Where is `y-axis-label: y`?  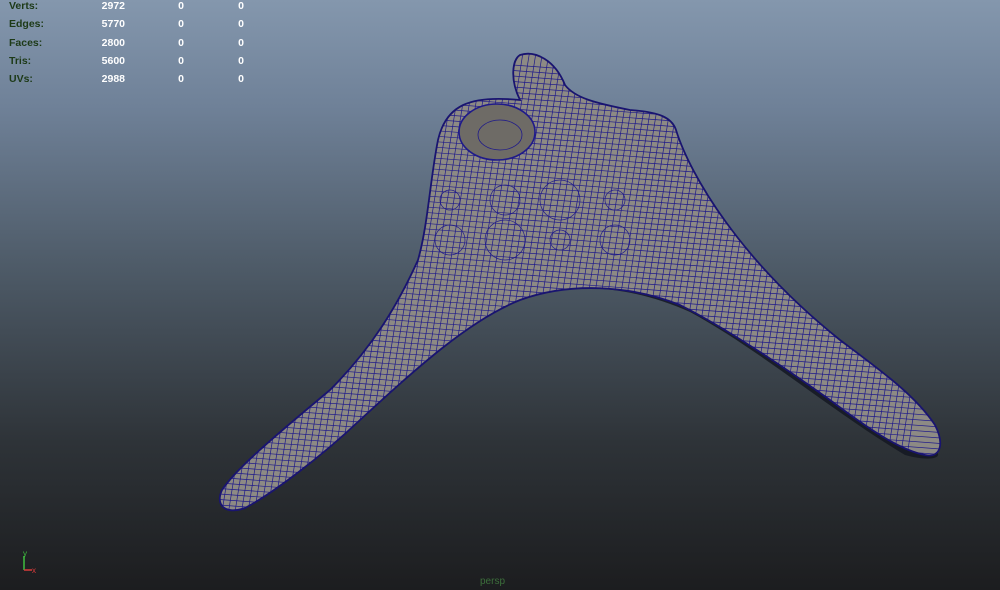 y-axis-label: y is located at coordinates (25, 553).